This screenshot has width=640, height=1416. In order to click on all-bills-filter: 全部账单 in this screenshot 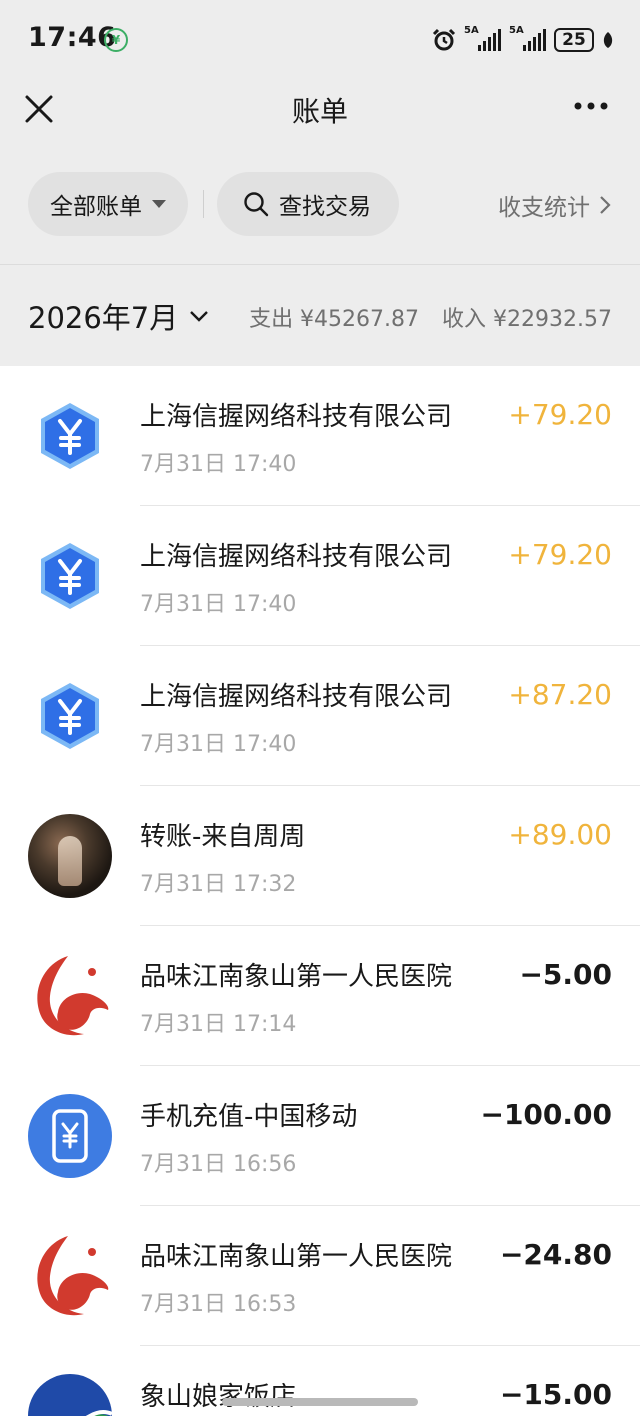, I will do `click(108, 204)`.